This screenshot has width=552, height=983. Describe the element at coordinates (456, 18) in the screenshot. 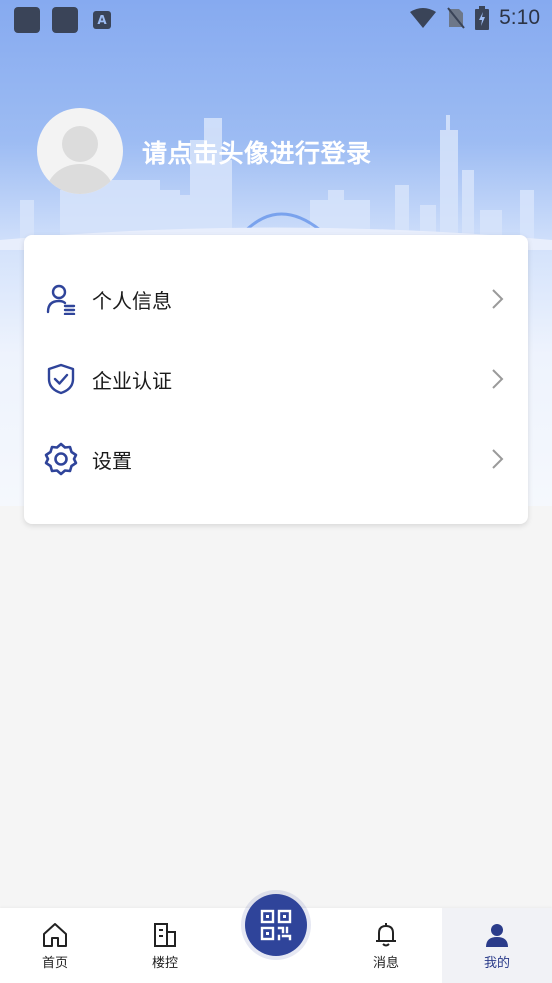

I see `no-sim-icon` at that location.